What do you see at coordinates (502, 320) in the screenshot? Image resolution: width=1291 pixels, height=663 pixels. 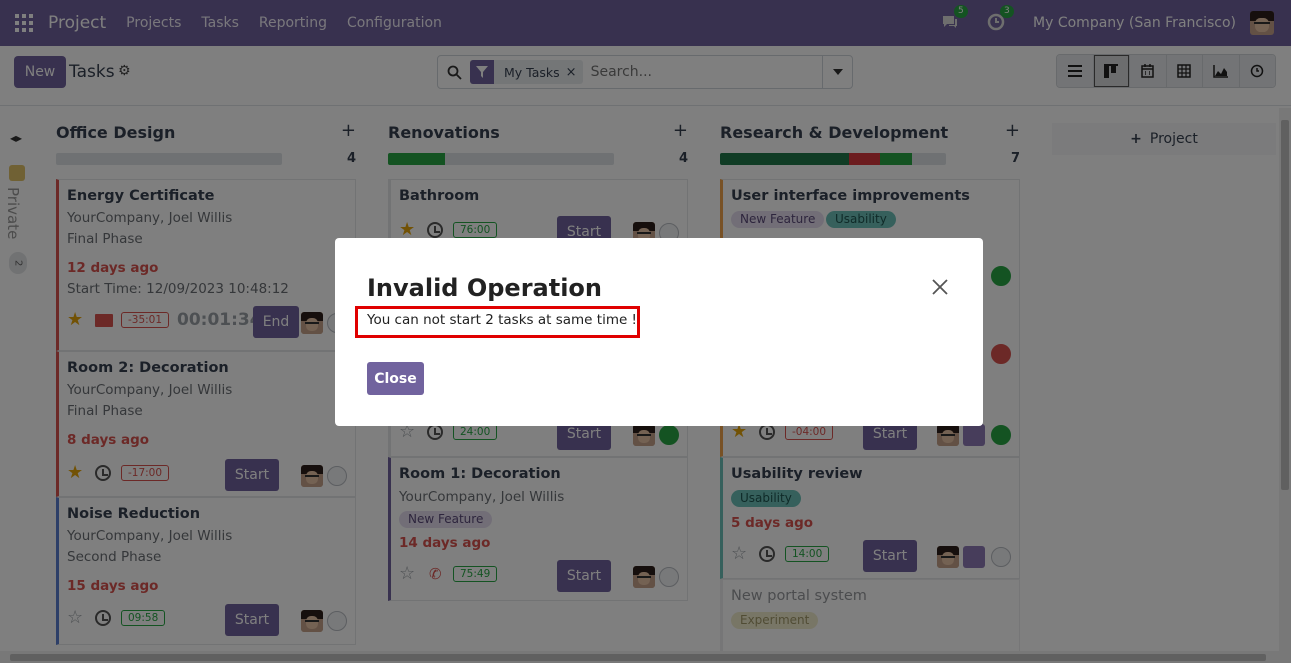 I see `dialog-message: You can not start 2 tasks at same time !` at bounding box center [502, 320].